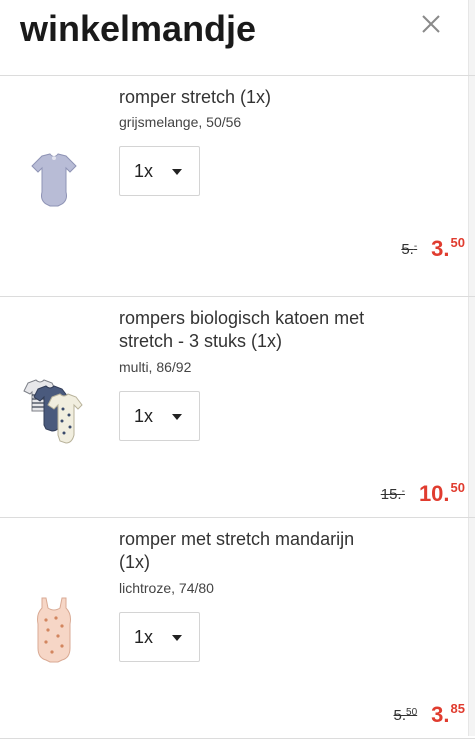 The height and width of the screenshot is (739, 475). I want to click on old-price: 5.-, so click(409, 249).